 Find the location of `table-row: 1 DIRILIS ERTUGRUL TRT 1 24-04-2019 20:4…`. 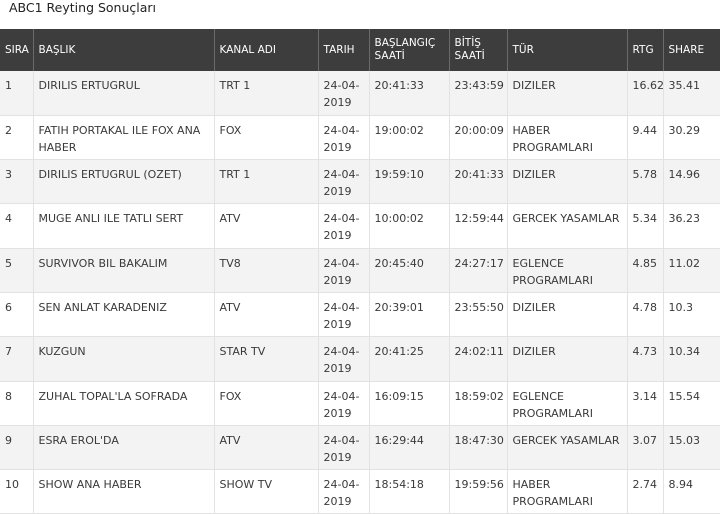

table-row: 1 DIRILIS ERTUGRUL TRT 1 24-04-2019 20:4… is located at coordinates (360, 93).